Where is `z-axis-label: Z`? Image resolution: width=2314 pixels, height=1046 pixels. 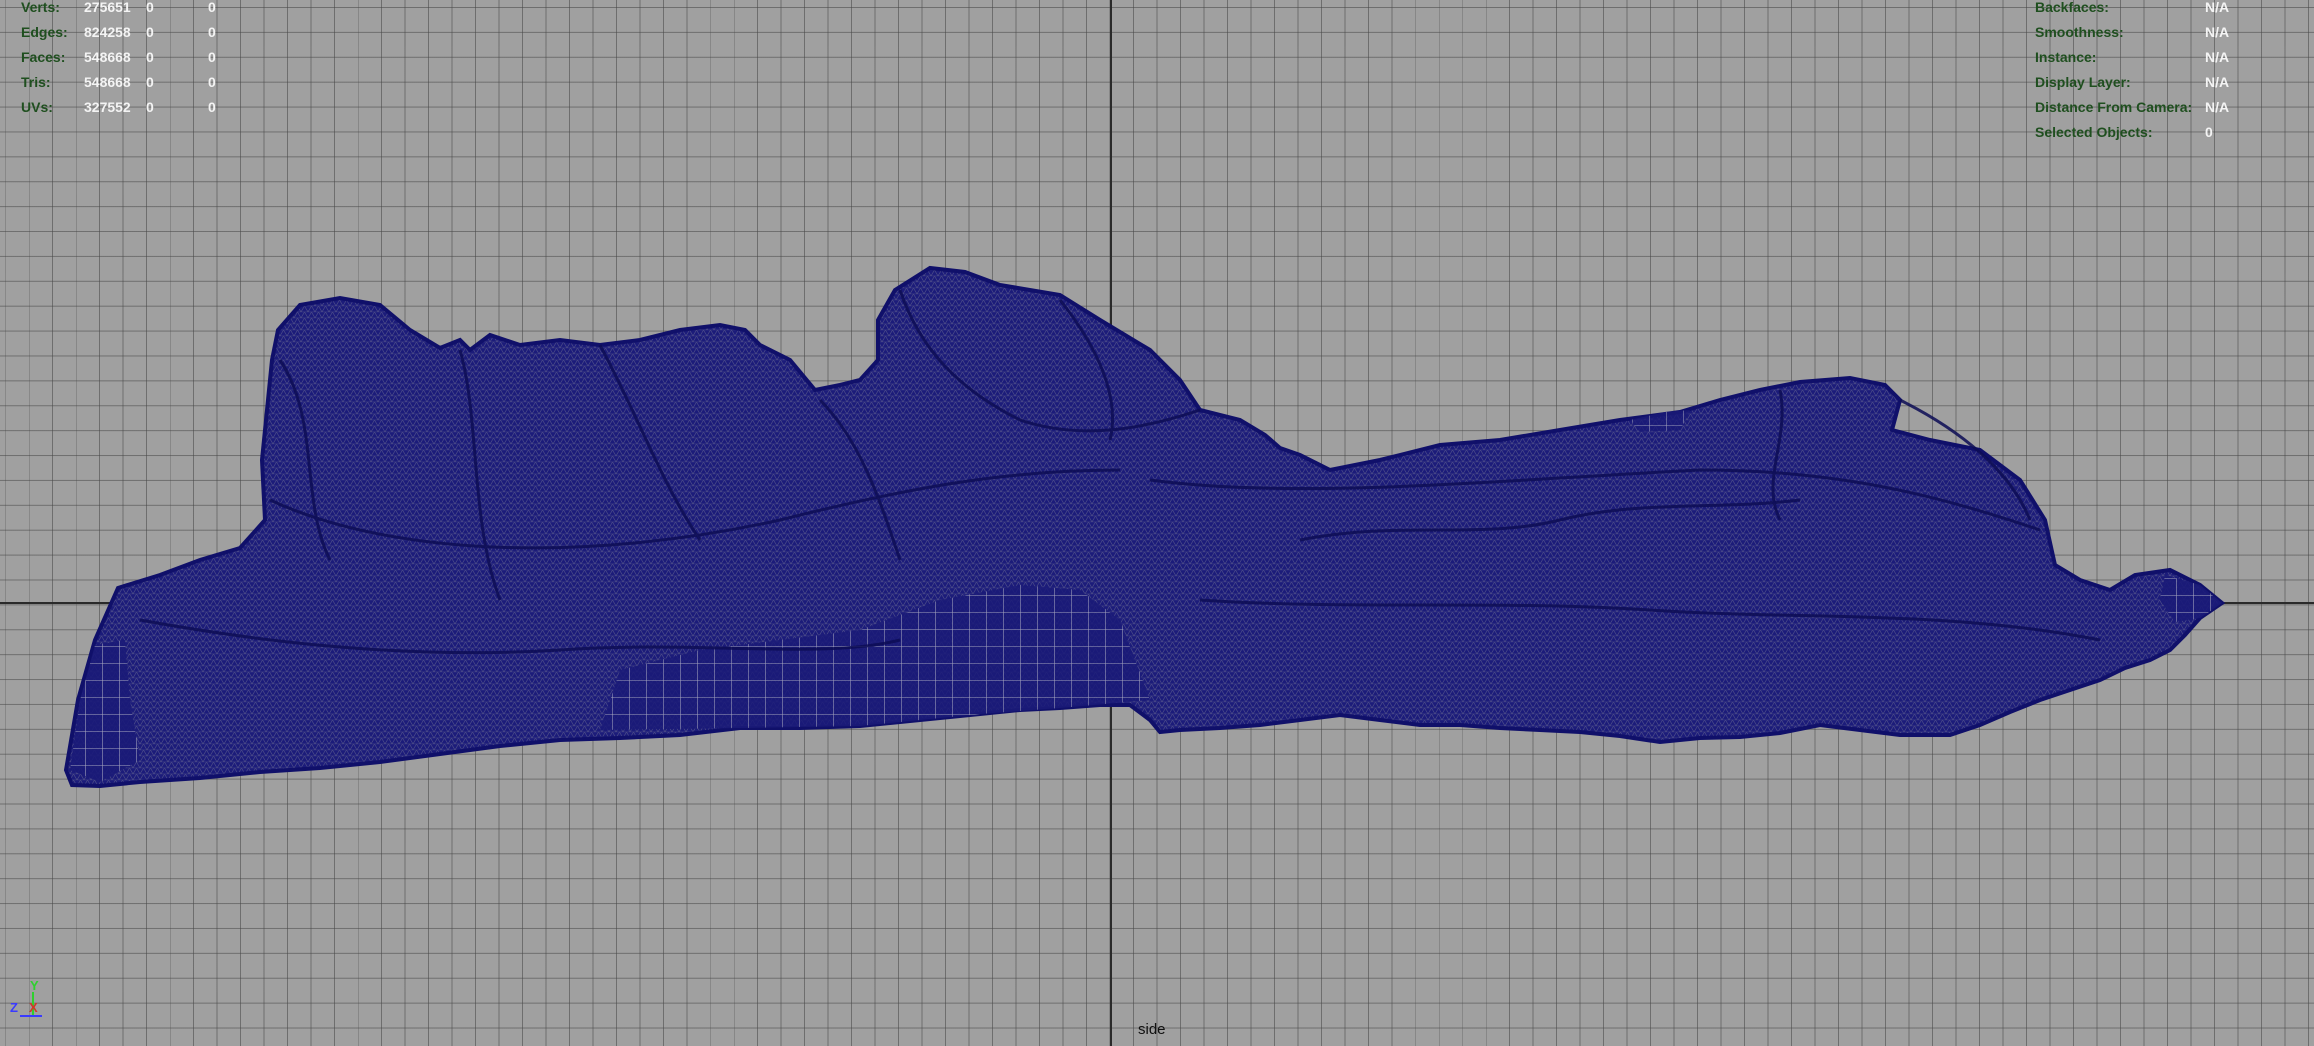 z-axis-label: Z is located at coordinates (14, 1007).